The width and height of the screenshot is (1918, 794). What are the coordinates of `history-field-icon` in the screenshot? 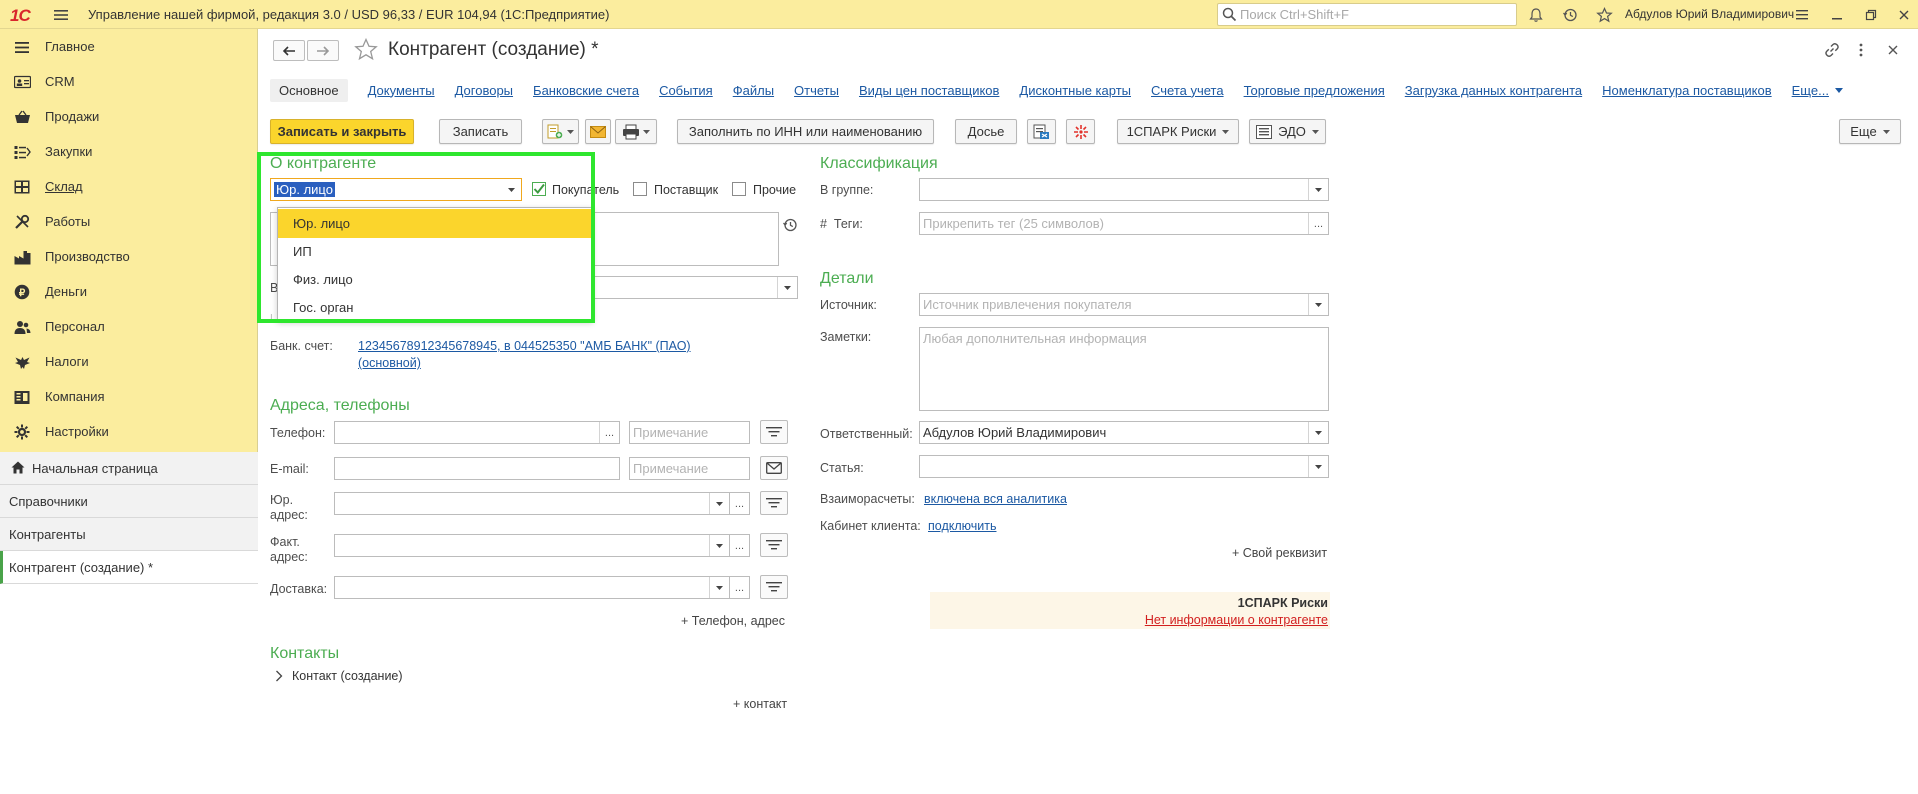 It's located at (790, 224).